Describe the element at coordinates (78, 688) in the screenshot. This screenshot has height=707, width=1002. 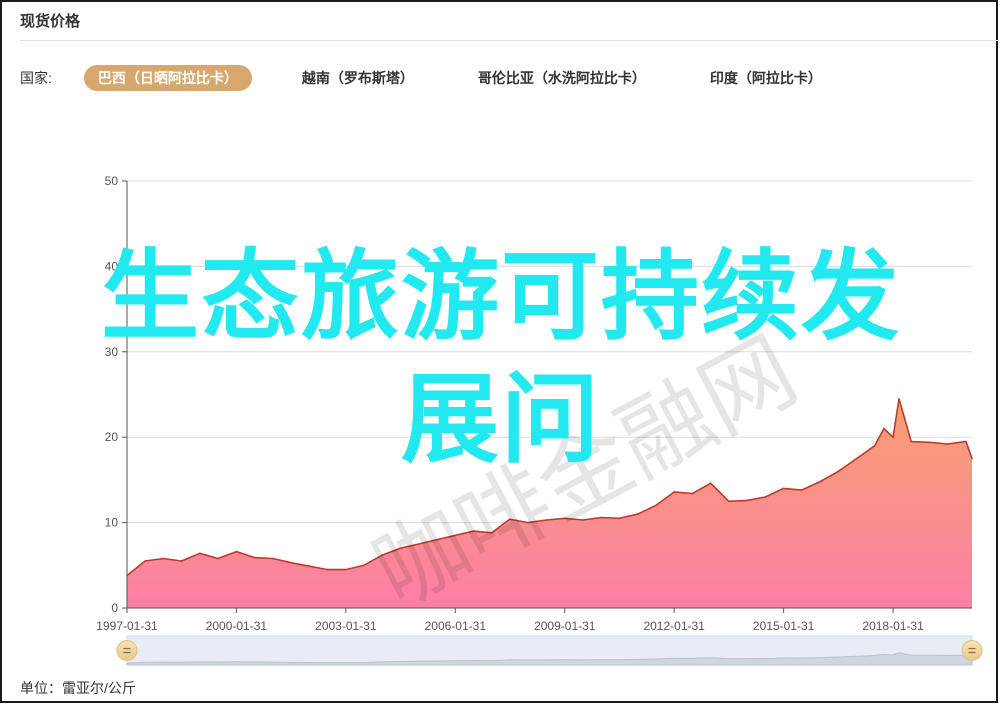
I see `unit-label: 单位：雷亚尔/公斤` at that location.